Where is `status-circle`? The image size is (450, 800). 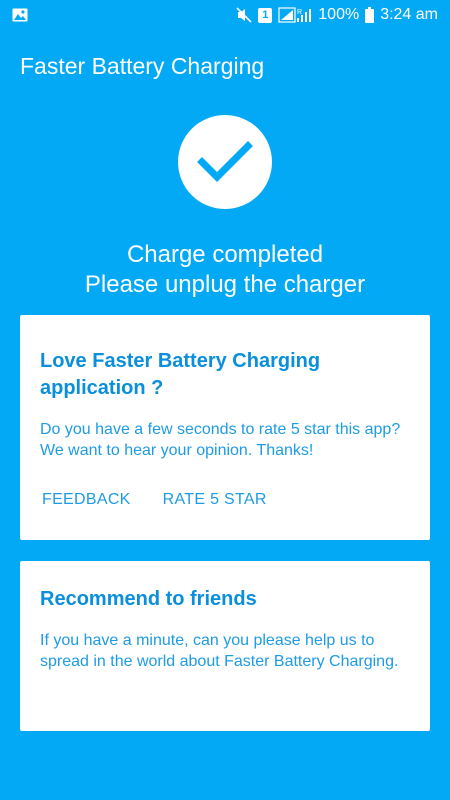
status-circle is located at coordinates (225, 162).